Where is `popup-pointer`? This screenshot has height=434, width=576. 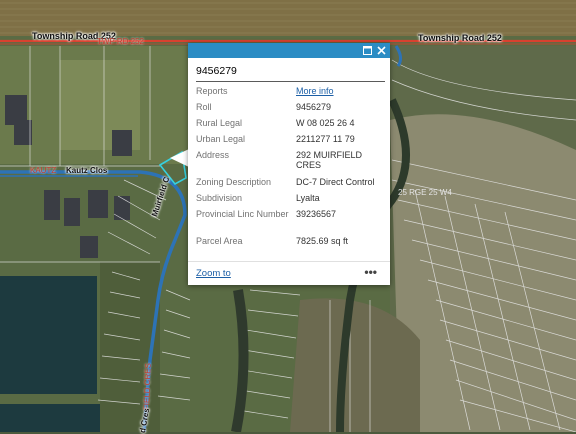 popup-pointer is located at coordinates (179, 158).